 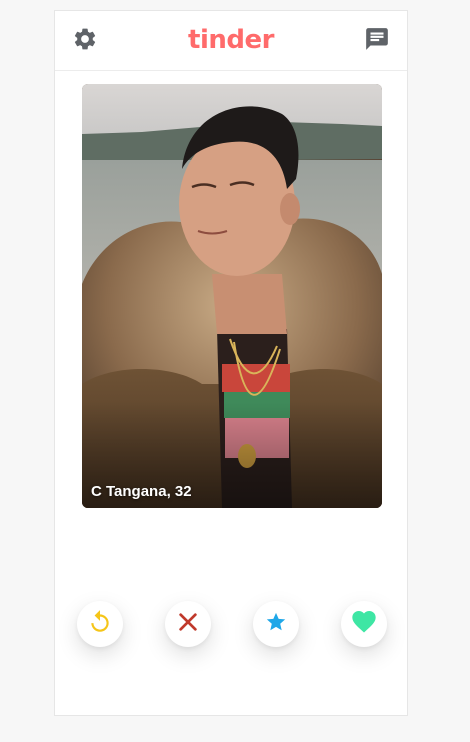 I want to click on chat-icon, so click(x=377, y=41).